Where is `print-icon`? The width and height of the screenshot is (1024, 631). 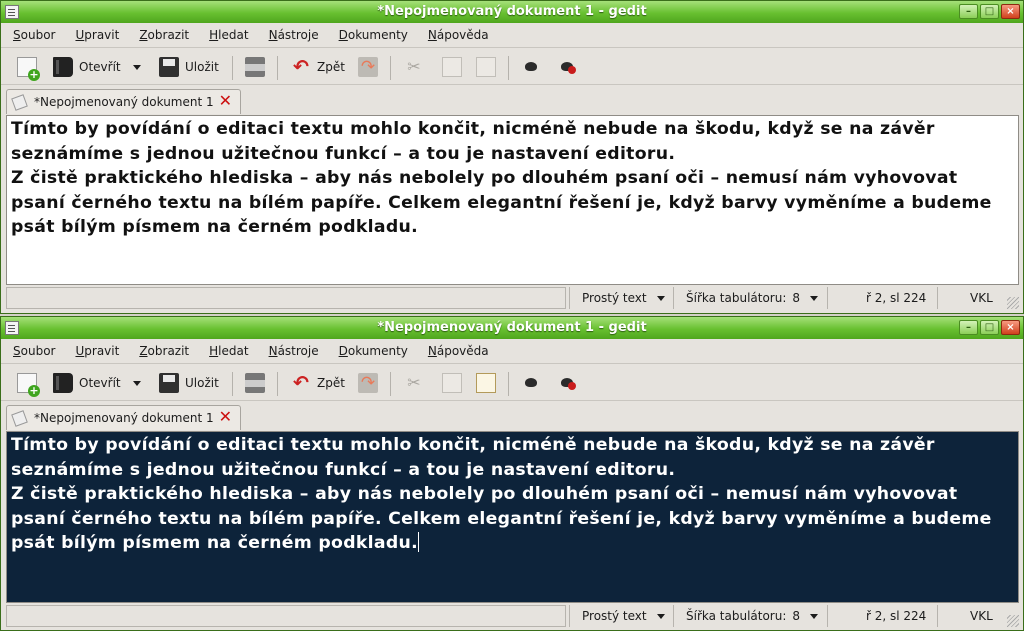 print-icon is located at coordinates (255, 383).